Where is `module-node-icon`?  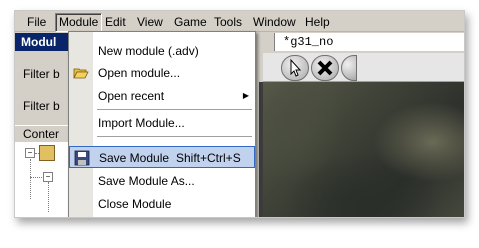
module-node-icon is located at coordinates (47, 153).